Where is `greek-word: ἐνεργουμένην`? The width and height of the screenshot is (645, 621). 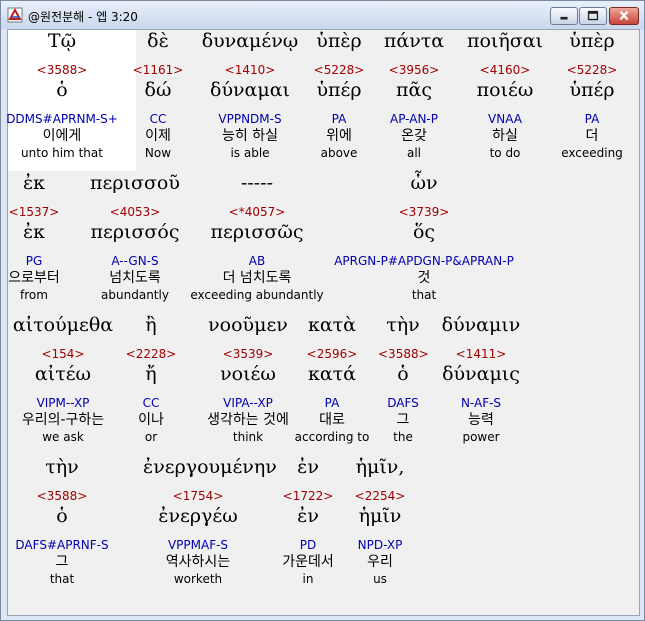
greek-word: ἐνεργουμένην is located at coordinates (210, 467).